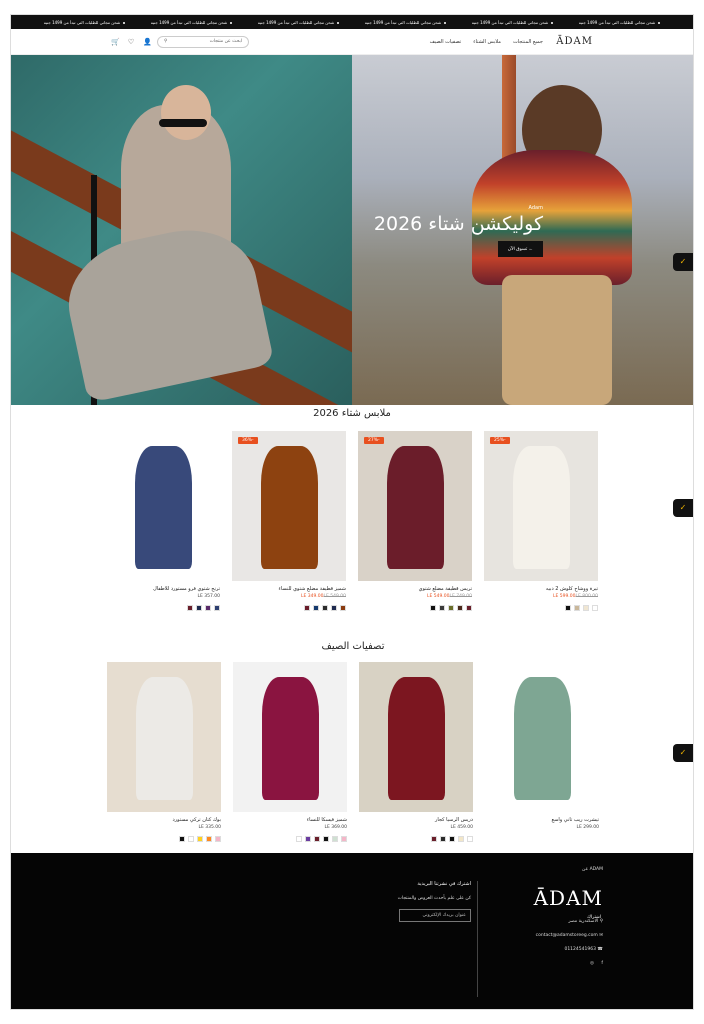 This screenshot has width=704, height=1024. What do you see at coordinates (164, 820) in the screenshot?
I see `product-name: بوك كتان تركي مستورد` at bounding box center [164, 820].